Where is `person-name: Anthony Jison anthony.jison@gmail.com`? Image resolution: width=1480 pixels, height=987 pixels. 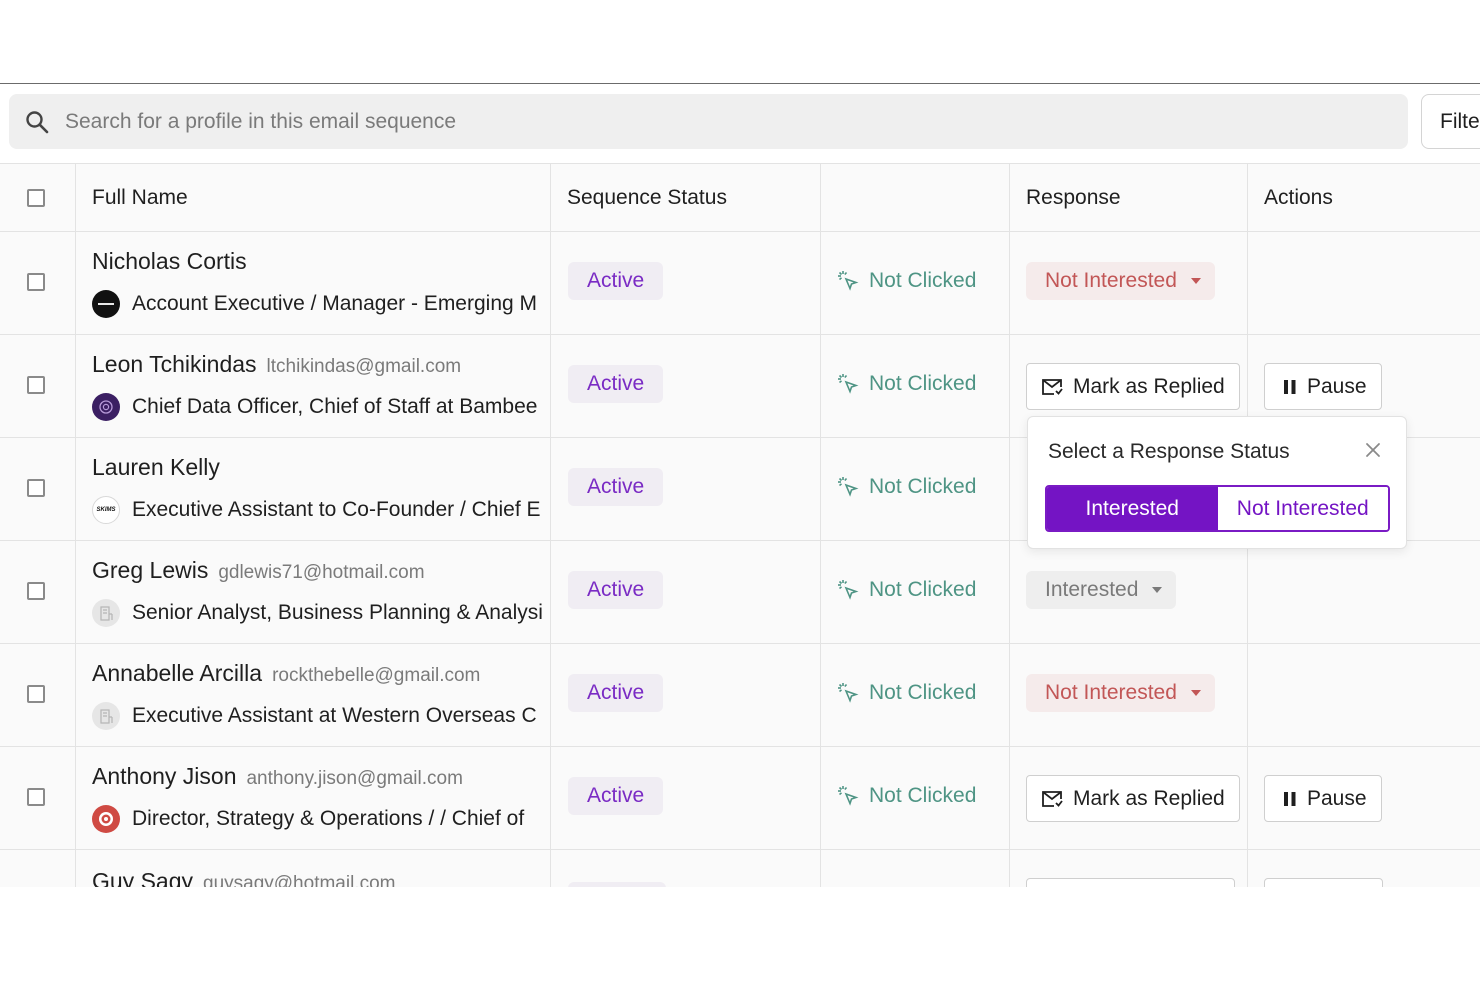 person-name: Anthony Jison anthony.jison@gmail.com is located at coordinates (277, 776).